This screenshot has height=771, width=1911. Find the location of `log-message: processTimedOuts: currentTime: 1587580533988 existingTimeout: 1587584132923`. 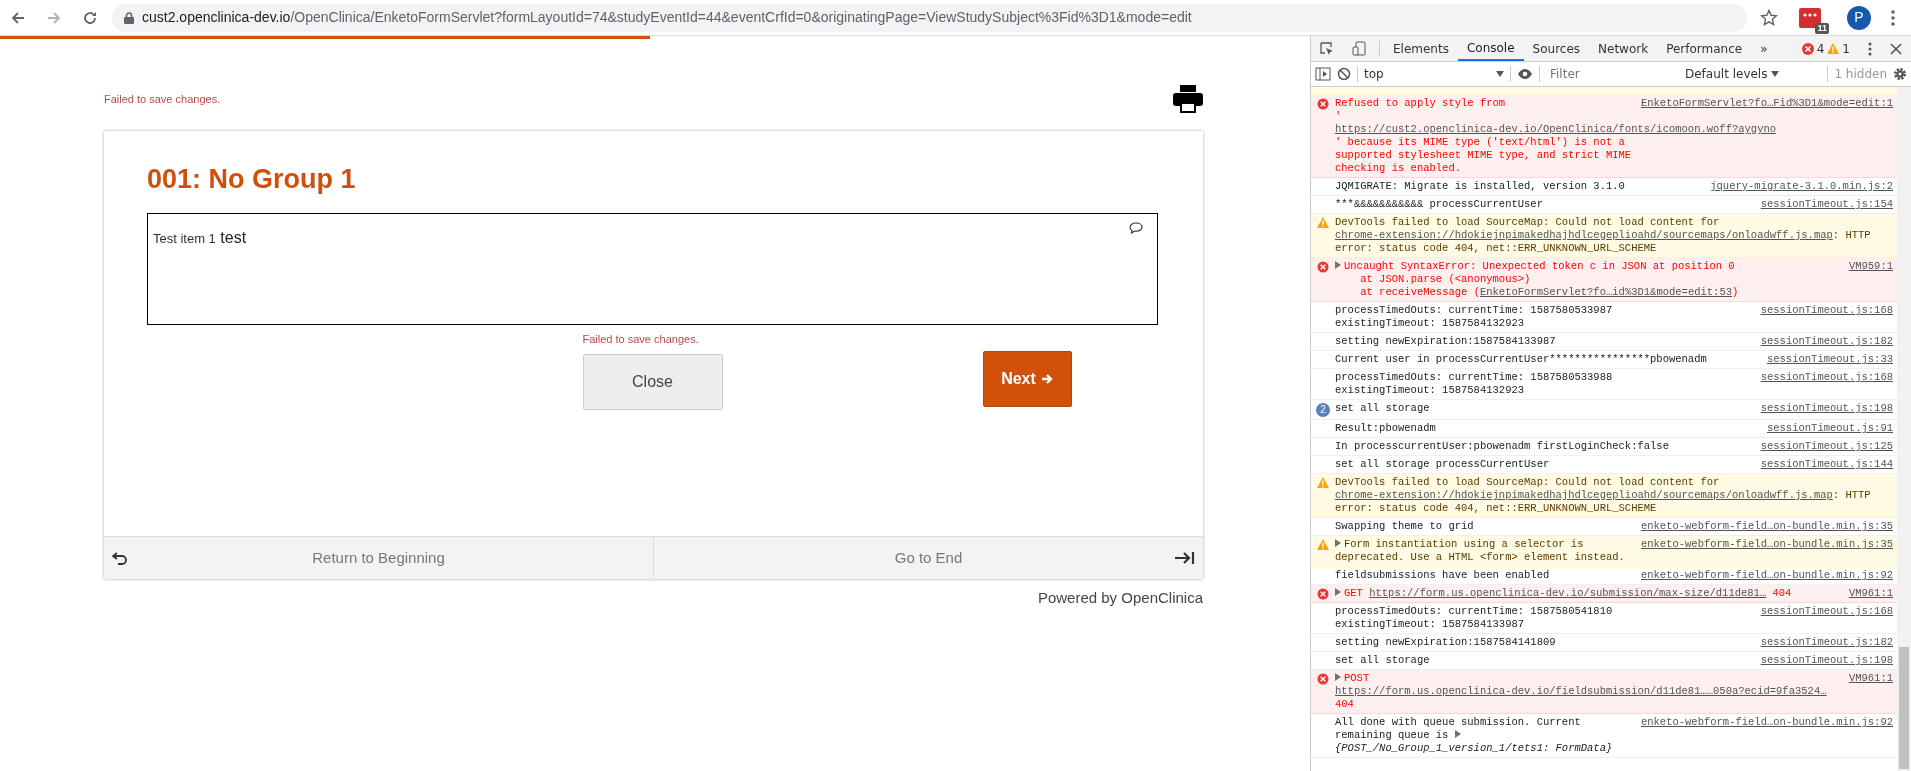

log-message: processTimedOuts: currentTime: 1587580533988 existingTimeout: 1587584132923 is located at coordinates (1474, 384).